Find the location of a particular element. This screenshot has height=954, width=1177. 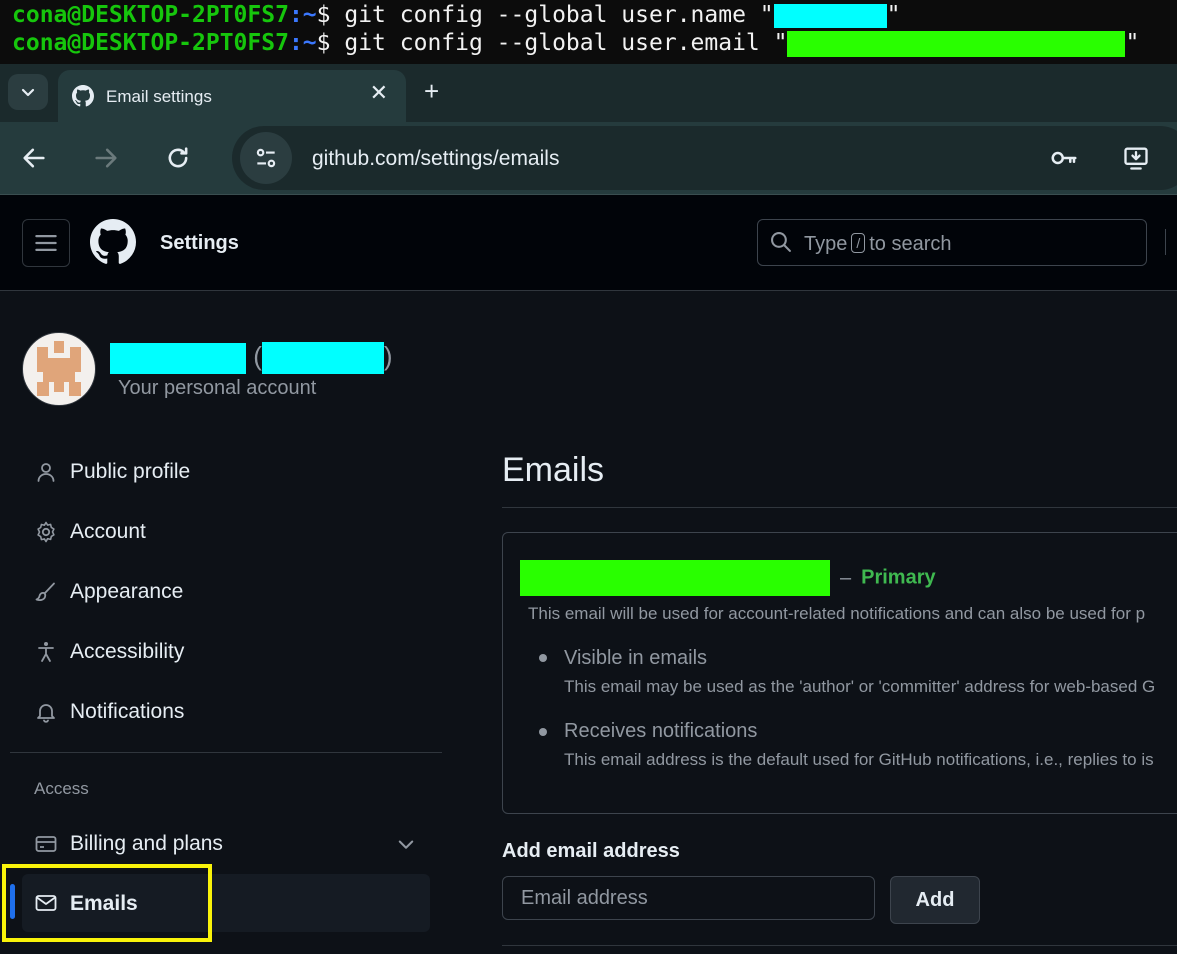

sidebar-section-access: Access is located at coordinates (61, 788).